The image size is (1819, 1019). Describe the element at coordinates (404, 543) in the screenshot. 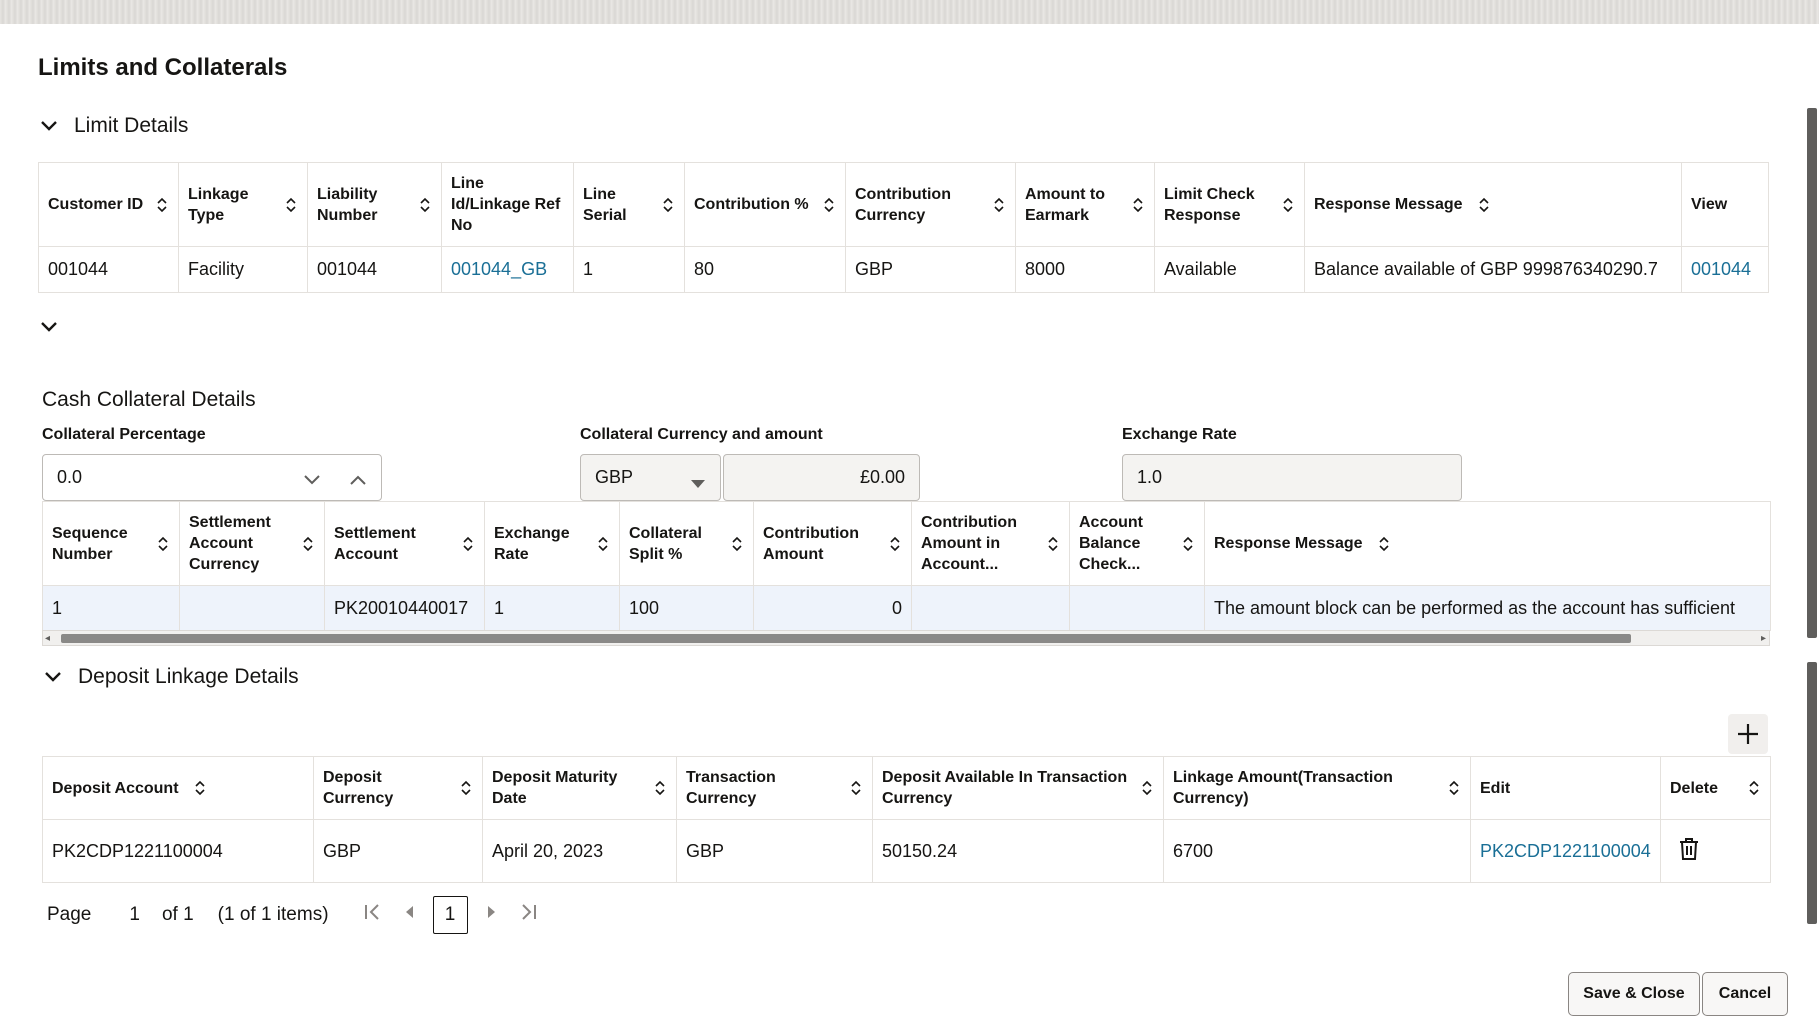

I see `col-settlement-account: Settlement Account` at that location.